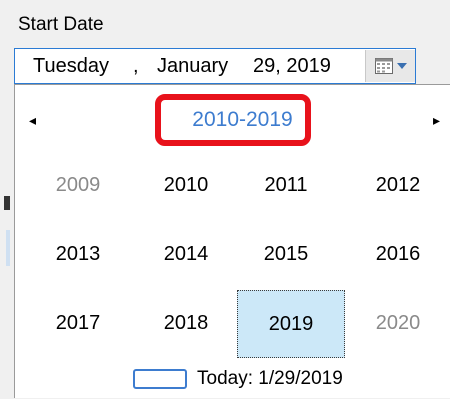  What do you see at coordinates (398, 254) in the screenshot?
I see `year-cell: 2016` at bounding box center [398, 254].